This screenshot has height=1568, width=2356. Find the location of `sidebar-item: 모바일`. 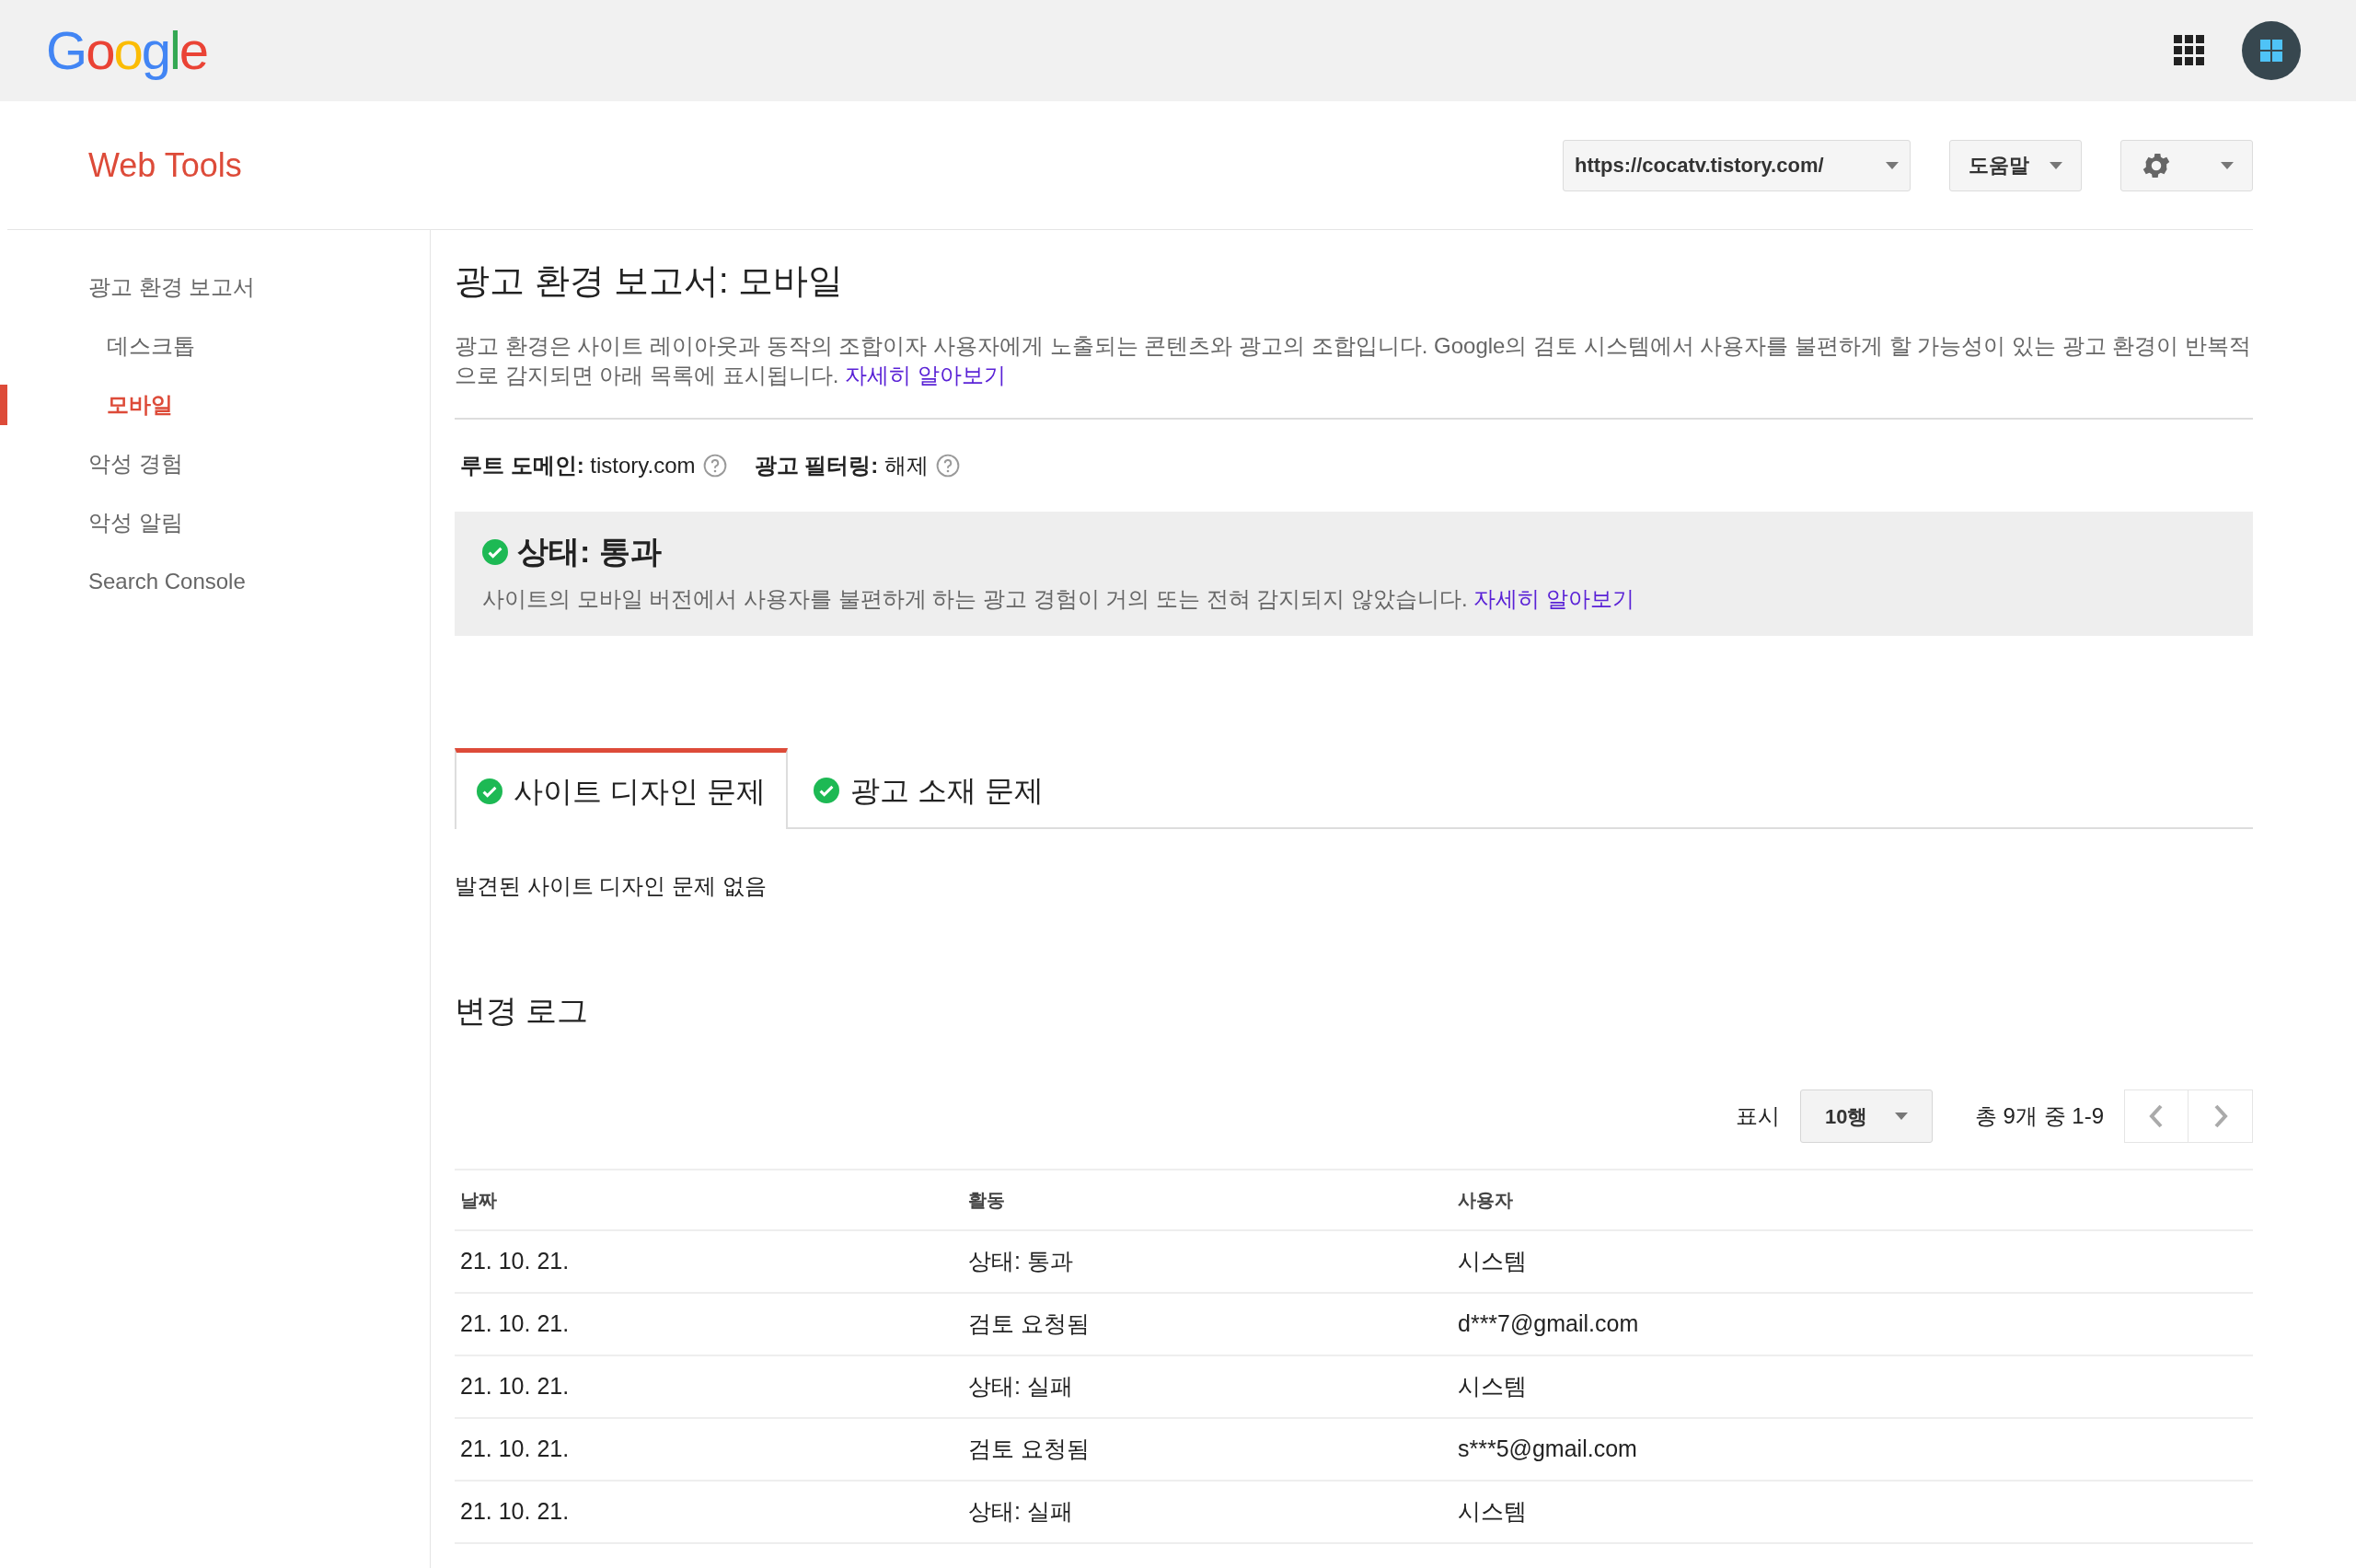

sidebar-item: 모바일 is located at coordinates (140, 404).